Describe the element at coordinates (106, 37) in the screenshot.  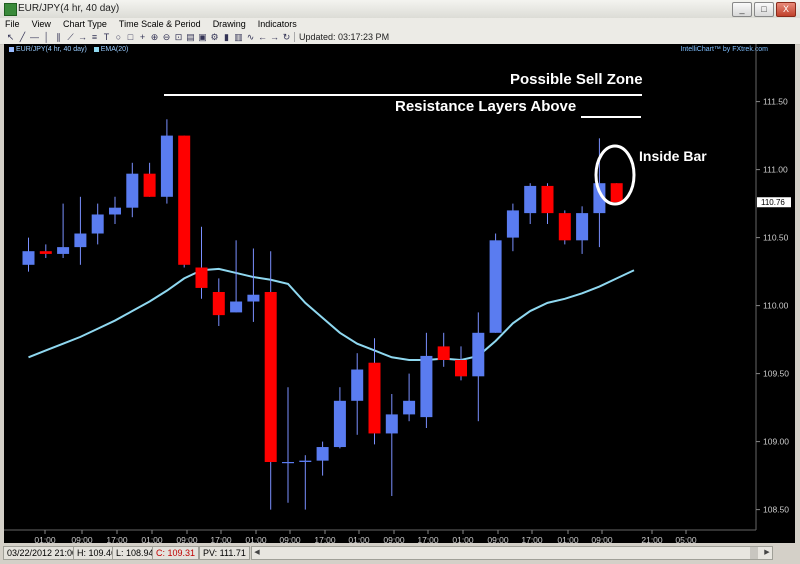
I see `text-tool-icon: T` at that location.